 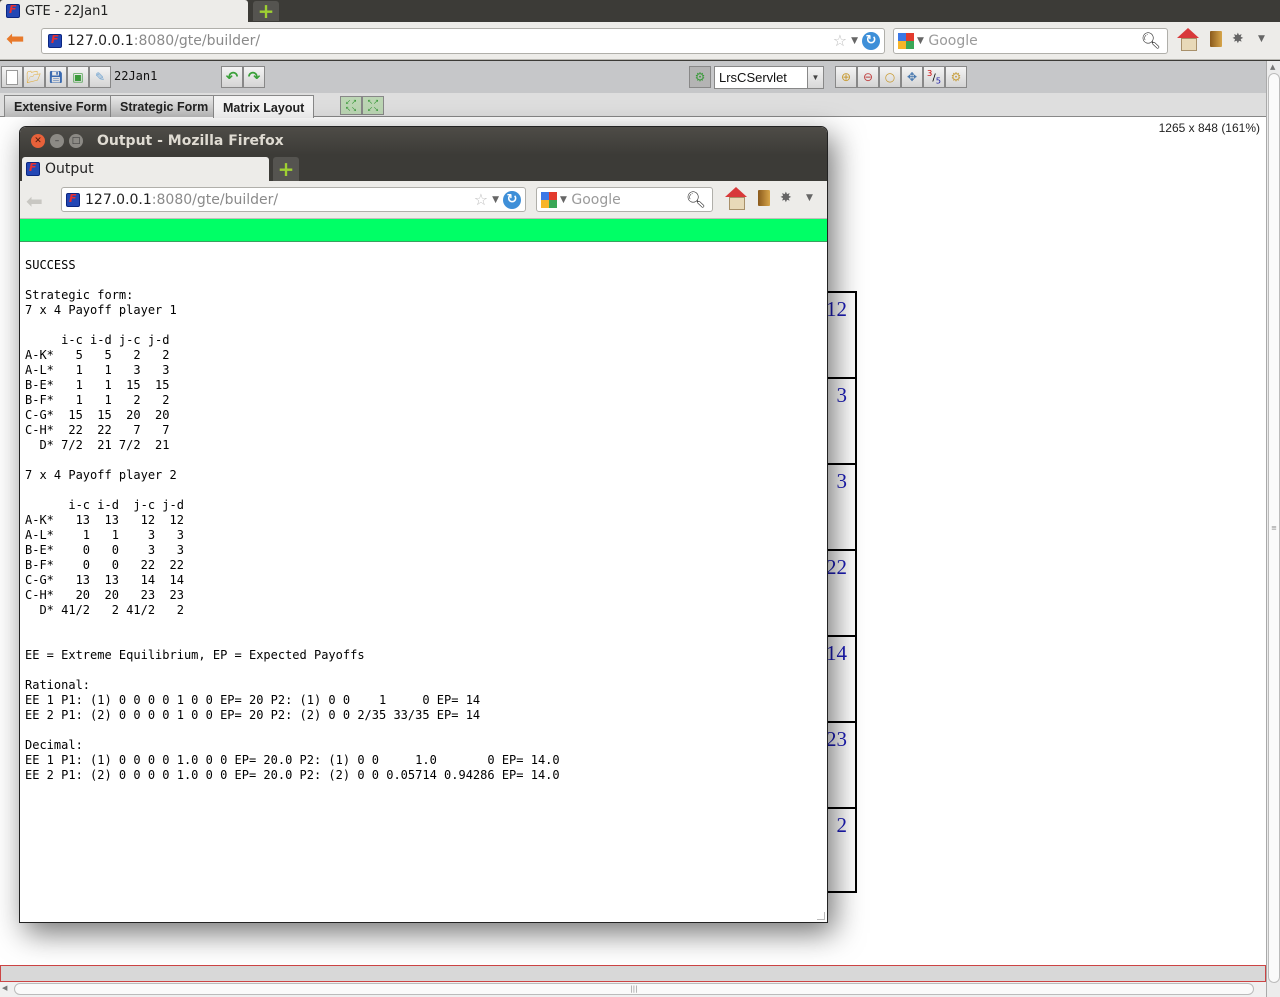 I want to click on move-arrows-icon: ✥, so click(x=912, y=77).